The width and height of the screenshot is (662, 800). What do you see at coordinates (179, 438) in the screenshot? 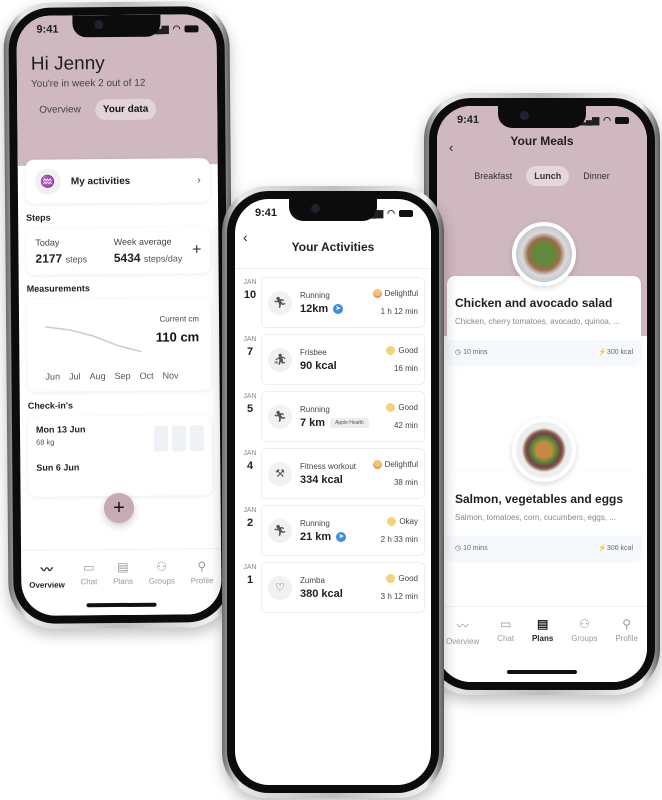
I see `checkin-photos` at bounding box center [179, 438].